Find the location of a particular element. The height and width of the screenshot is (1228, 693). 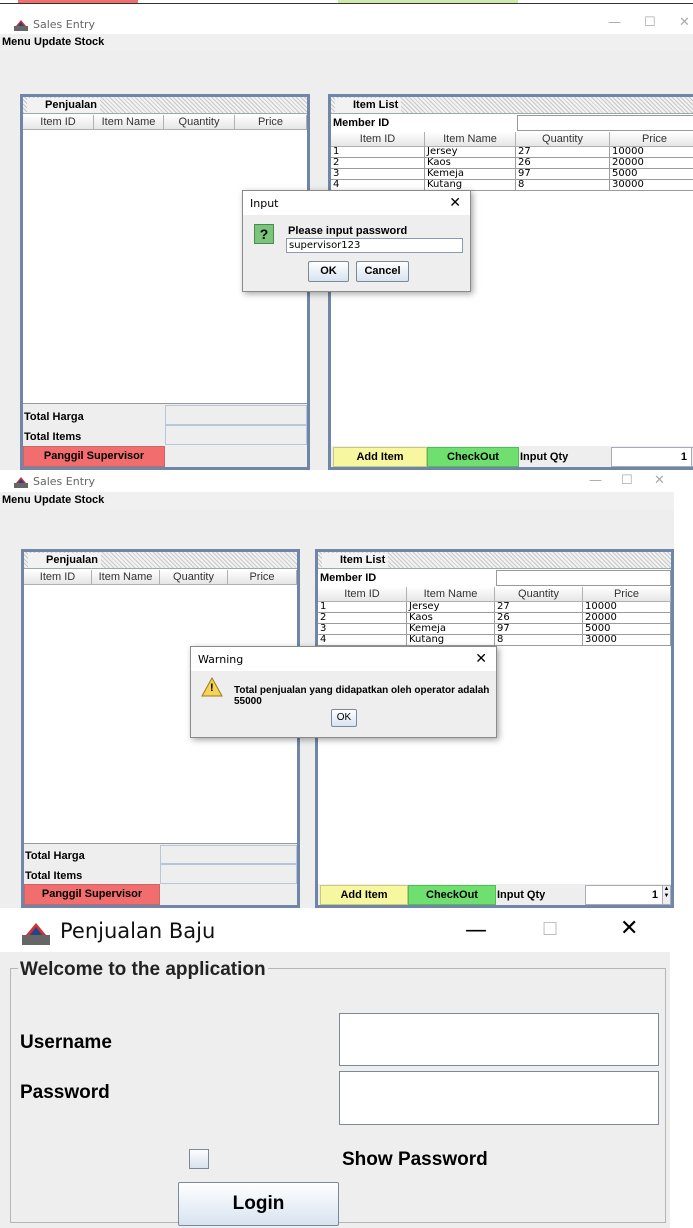

spinner-arrows-icon: ▲▼ is located at coordinates (666, 895).